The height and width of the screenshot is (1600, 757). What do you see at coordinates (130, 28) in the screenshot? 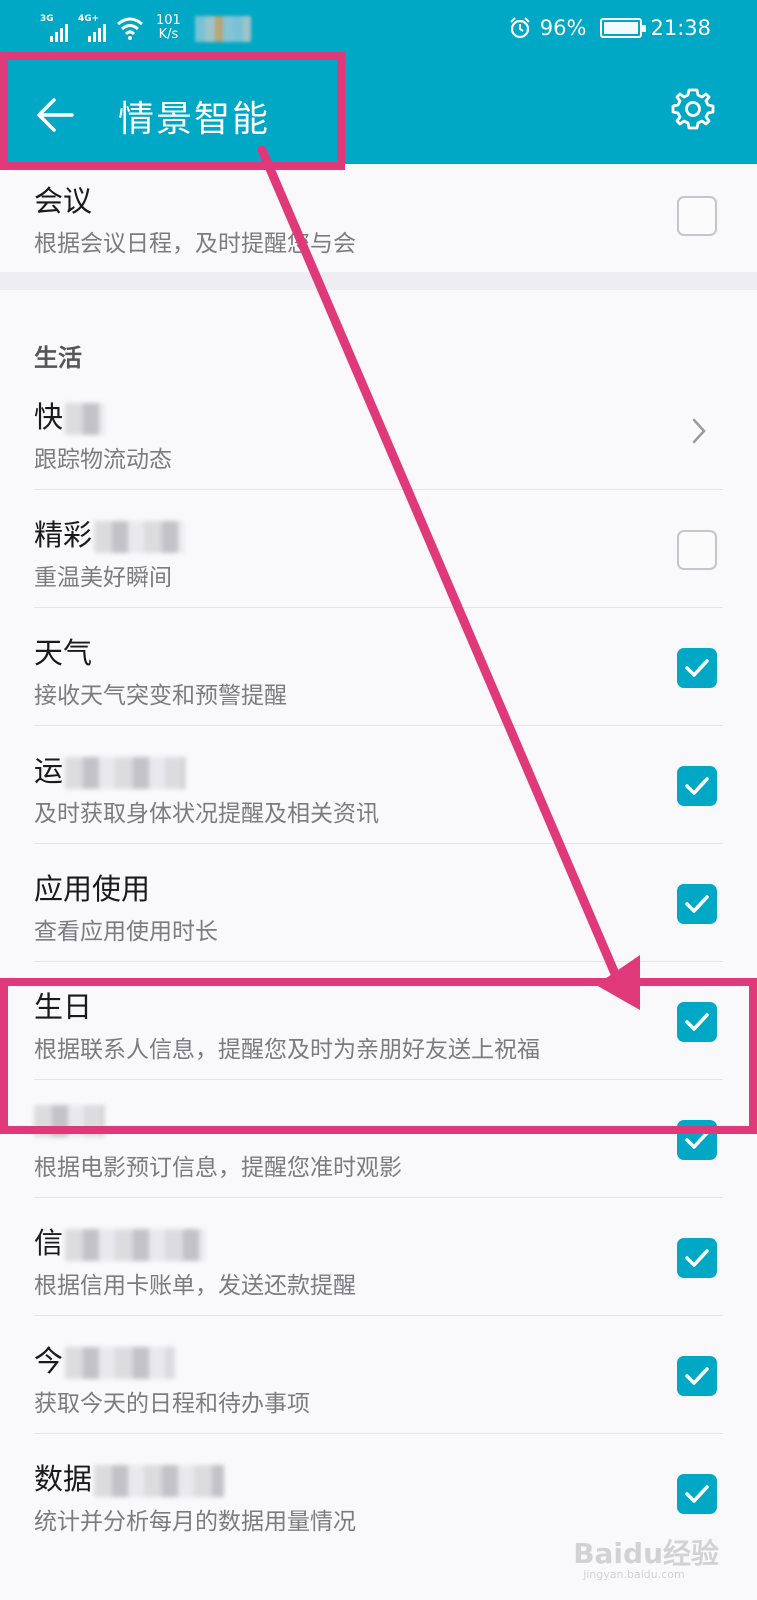
I see `wifi-icon` at bounding box center [130, 28].